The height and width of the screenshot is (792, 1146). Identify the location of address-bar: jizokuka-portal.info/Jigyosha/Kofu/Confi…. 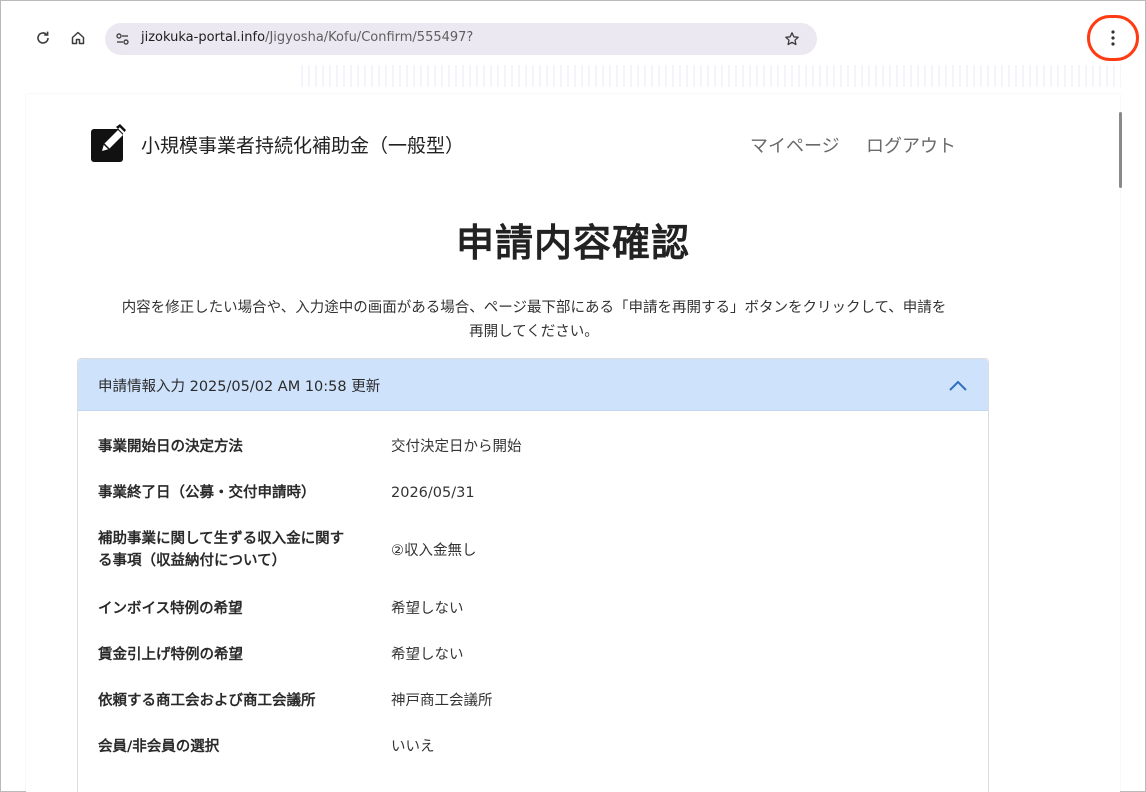
(461, 39).